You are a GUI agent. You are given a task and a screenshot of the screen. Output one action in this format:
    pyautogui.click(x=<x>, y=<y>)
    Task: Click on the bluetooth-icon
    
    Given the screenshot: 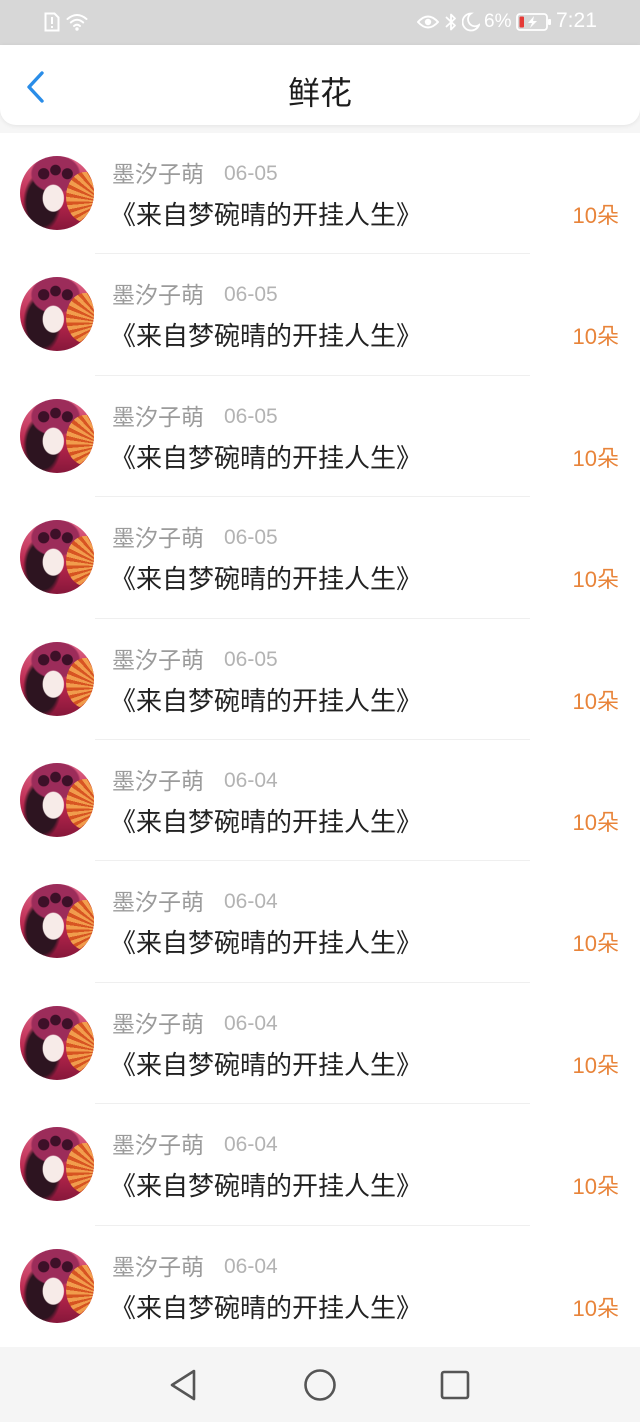 What is the action you would take?
    pyautogui.click(x=450, y=22)
    